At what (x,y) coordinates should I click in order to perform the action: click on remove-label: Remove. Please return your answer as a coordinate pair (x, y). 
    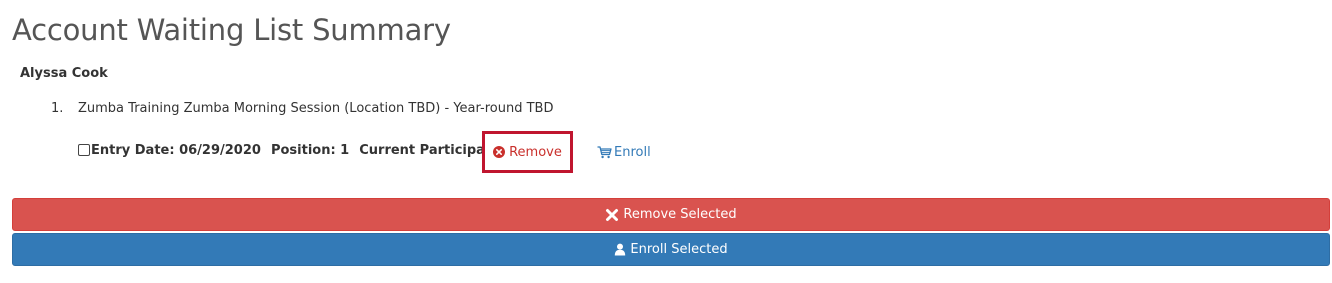
    Looking at the image, I should click on (535, 152).